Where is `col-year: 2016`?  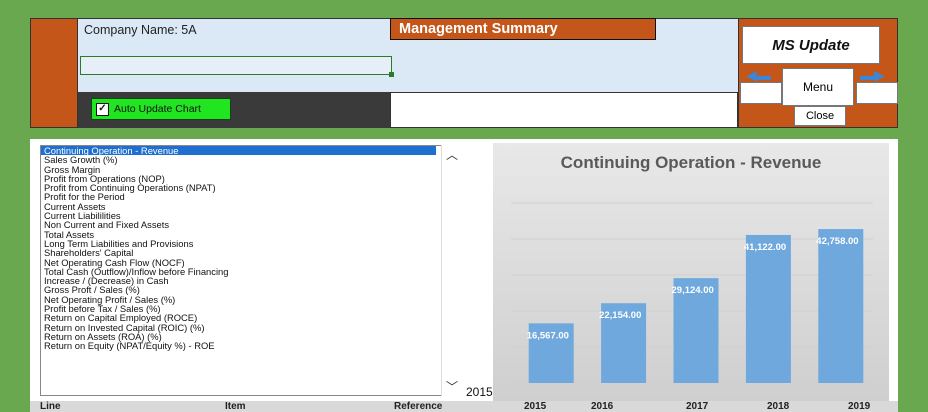
col-year: 2016 is located at coordinates (602, 406).